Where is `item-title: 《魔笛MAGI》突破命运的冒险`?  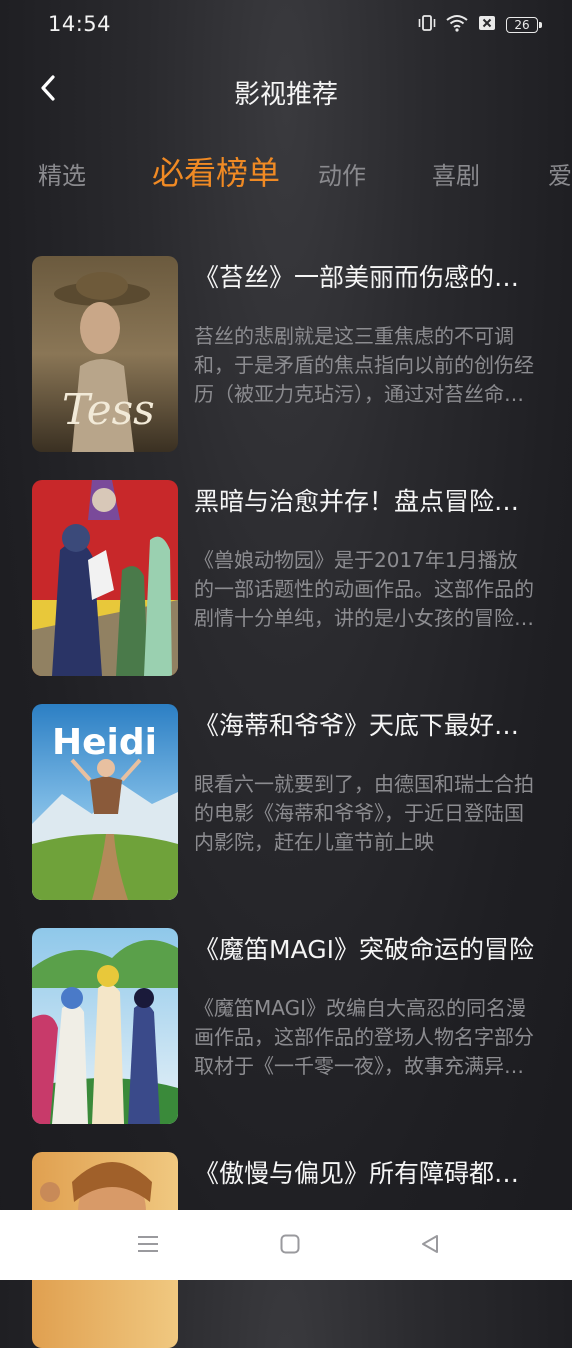
item-title: 《魔笛MAGI》突破命运的冒险 is located at coordinates (364, 949).